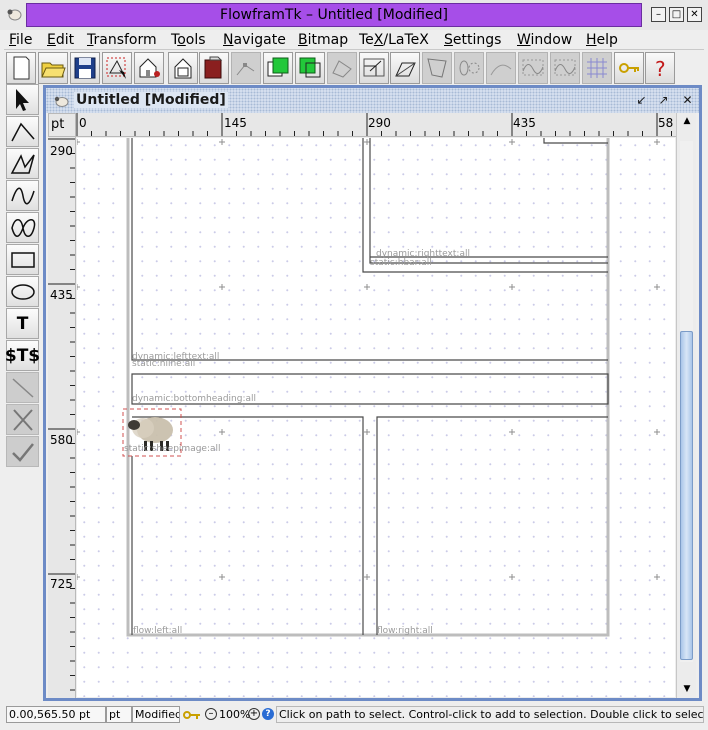 Image resolution: width=708 pixels, height=730 pixels. What do you see at coordinates (22, 195) in the screenshot?
I see `open-curve-tool-icon` at bounding box center [22, 195].